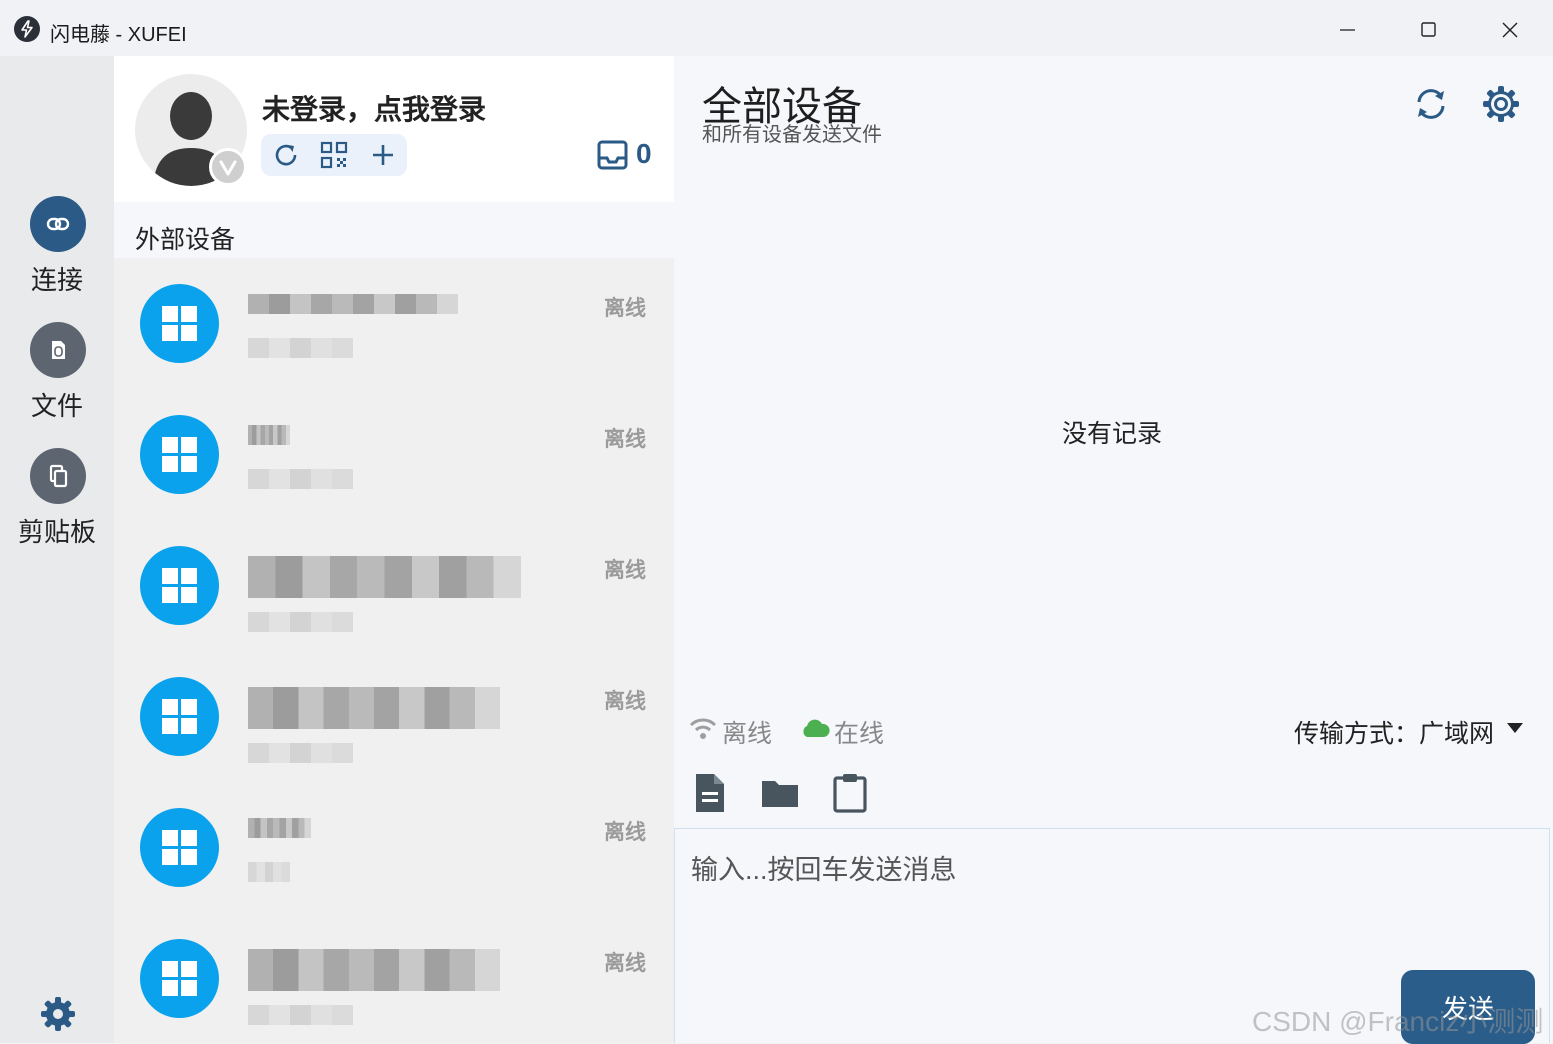 This screenshot has width=1553, height=1044. Describe the element at coordinates (228, 167) in the screenshot. I see `vip-badge-icon` at that location.